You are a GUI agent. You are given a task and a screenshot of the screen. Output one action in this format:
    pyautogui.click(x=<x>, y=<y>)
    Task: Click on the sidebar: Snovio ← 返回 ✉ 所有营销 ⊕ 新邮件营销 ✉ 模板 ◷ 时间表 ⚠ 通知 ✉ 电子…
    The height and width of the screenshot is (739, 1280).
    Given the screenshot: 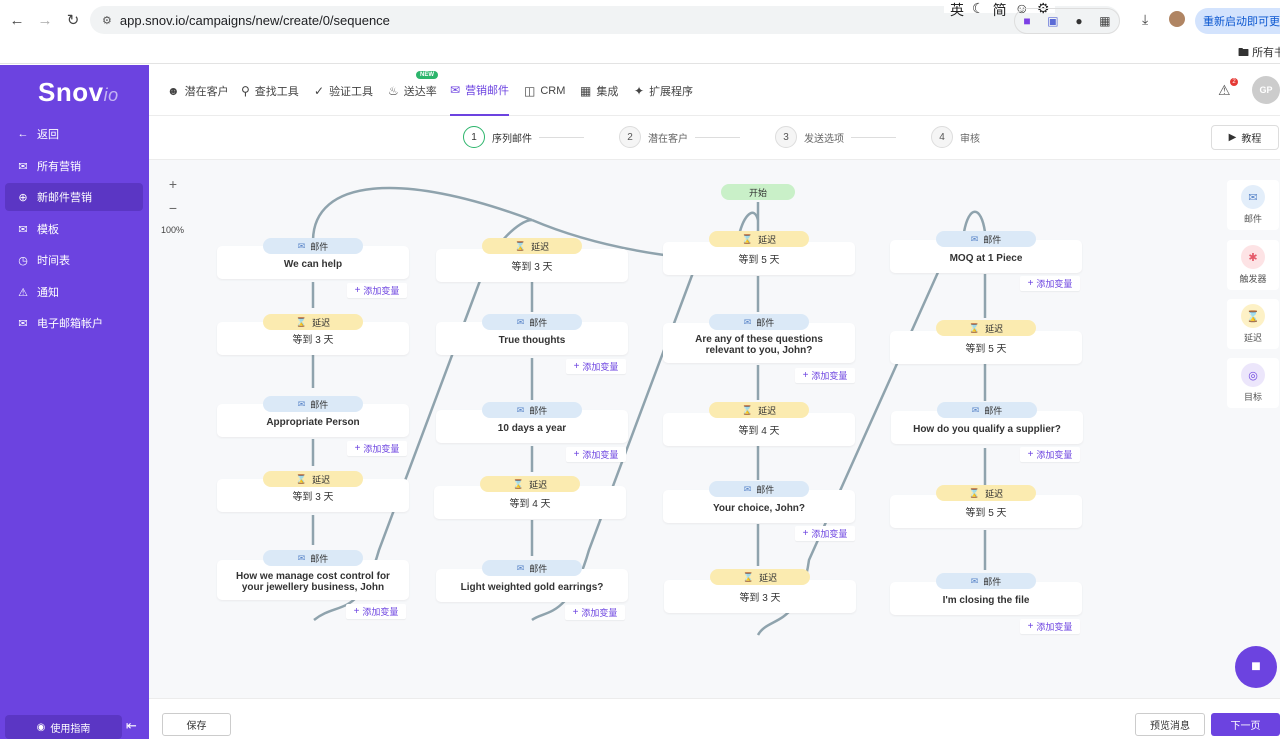 What is the action you would take?
    pyautogui.click(x=74, y=402)
    